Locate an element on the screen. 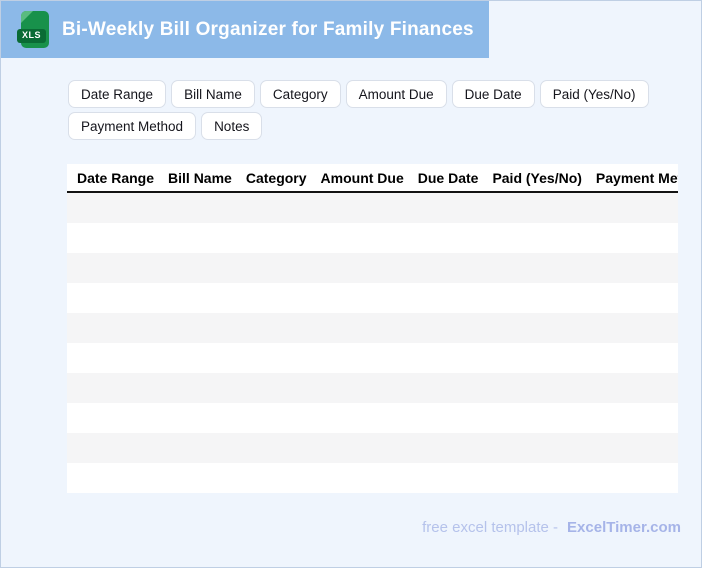 Image resolution: width=702 pixels, height=568 pixels. chip-amount-due: Amount Due is located at coordinates (396, 94).